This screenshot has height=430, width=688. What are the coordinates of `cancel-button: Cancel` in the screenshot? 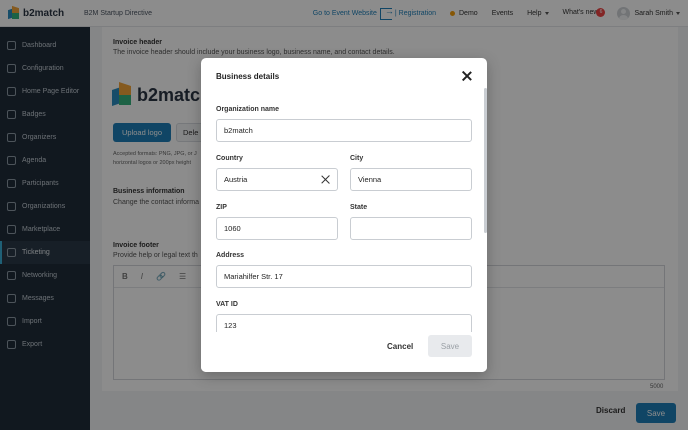 It's located at (400, 346).